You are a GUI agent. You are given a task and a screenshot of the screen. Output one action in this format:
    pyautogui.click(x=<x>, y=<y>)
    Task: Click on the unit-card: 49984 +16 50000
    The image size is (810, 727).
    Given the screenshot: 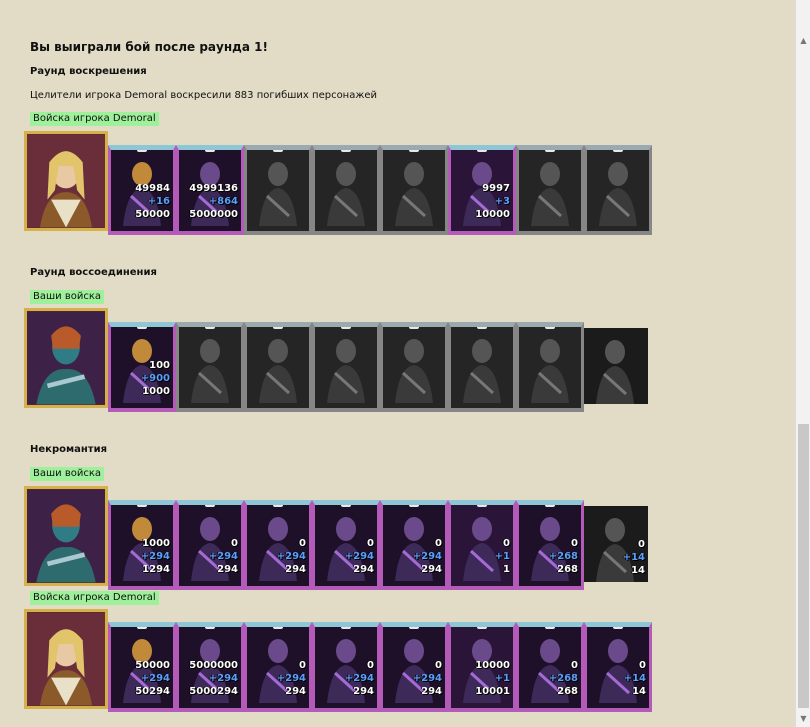 What is the action you would take?
    pyautogui.click(x=142, y=190)
    